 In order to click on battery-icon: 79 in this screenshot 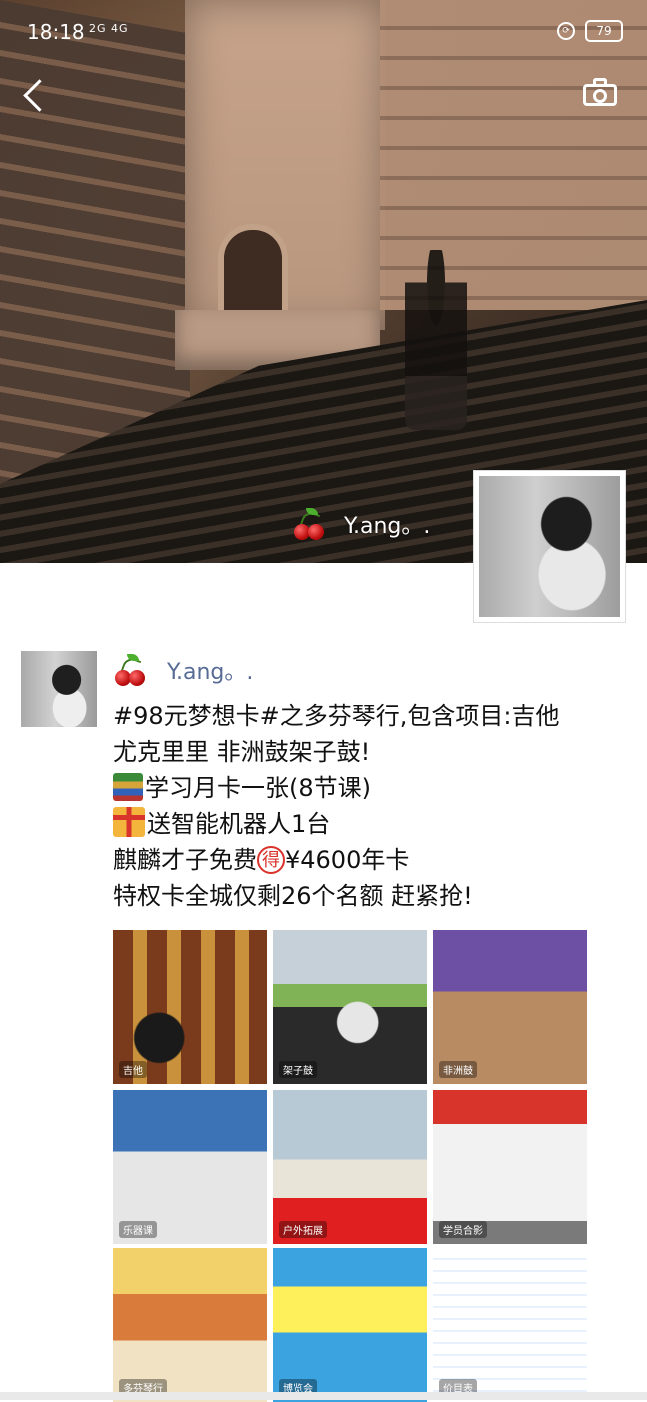, I will do `click(604, 31)`.